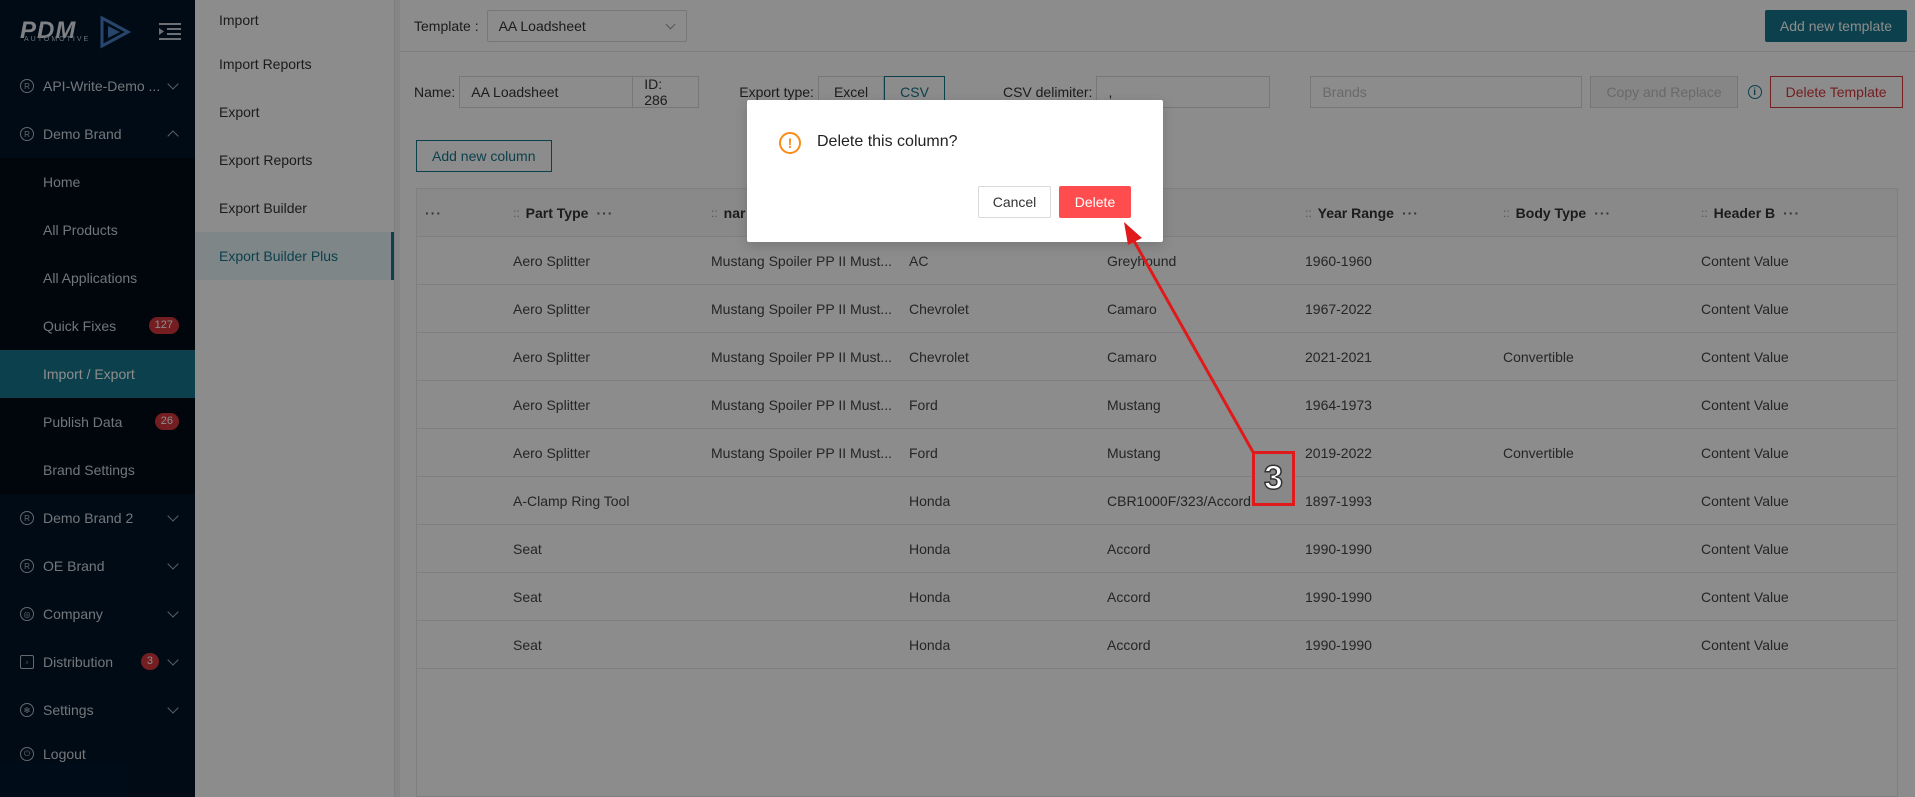 This screenshot has width=1915, height=797. I want to click on confirm-delete-dialog: ! Delete this column? Cancel Delete, so click(955, 171).